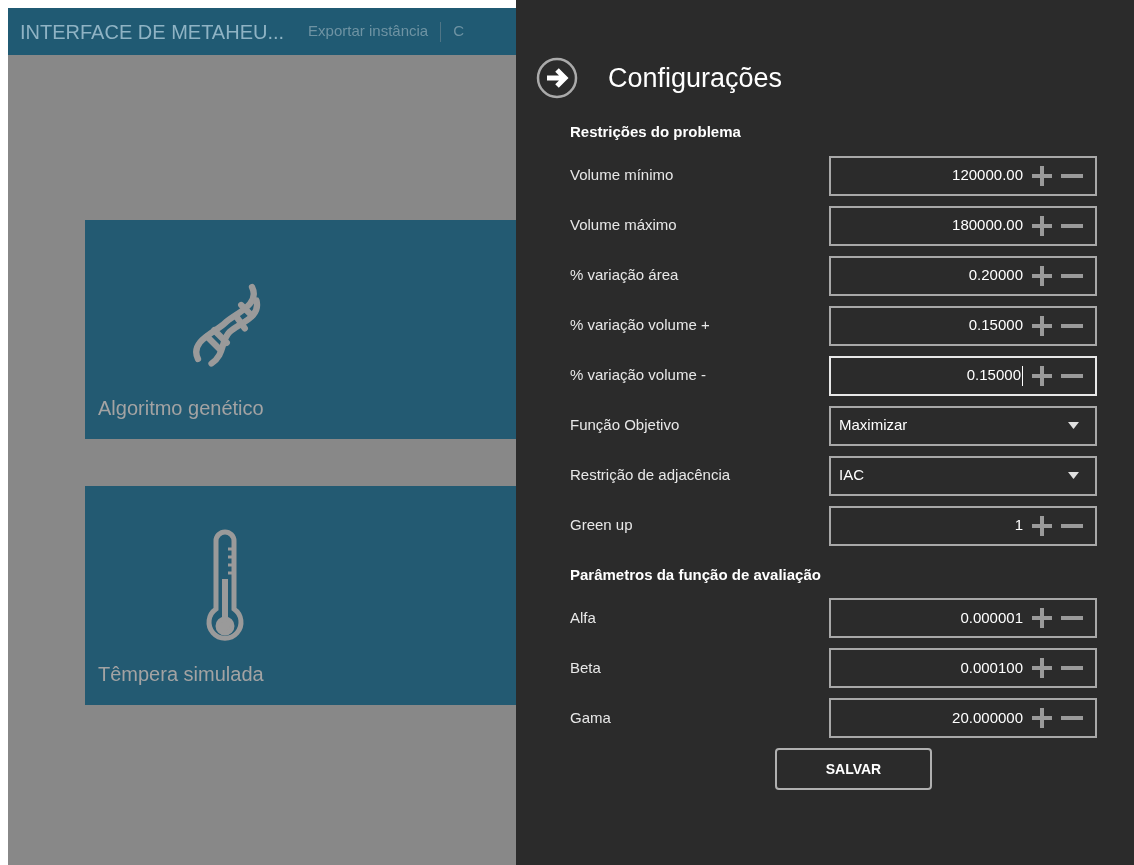  Describe the element at coordinates (624, 275) in the screenshot. I see `field-label: % variação área` at that location.